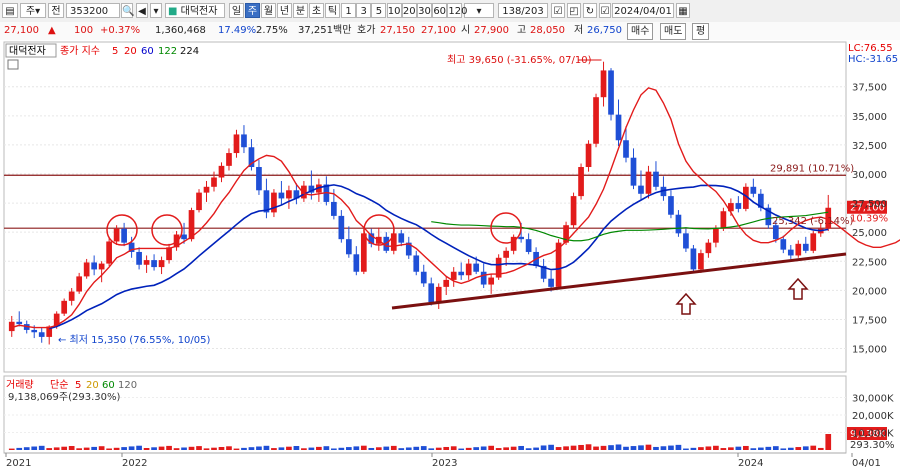 Image resolution: width=900 pixels, height=469 pixels. I want to click on period-mode-button: 전, so click(56, 10).